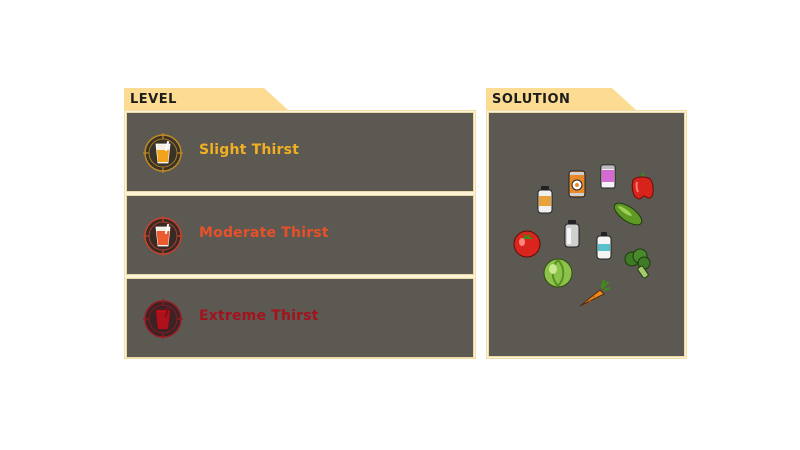  I want to click on level-option-label: Moderate Thirst, so click(264, 233).